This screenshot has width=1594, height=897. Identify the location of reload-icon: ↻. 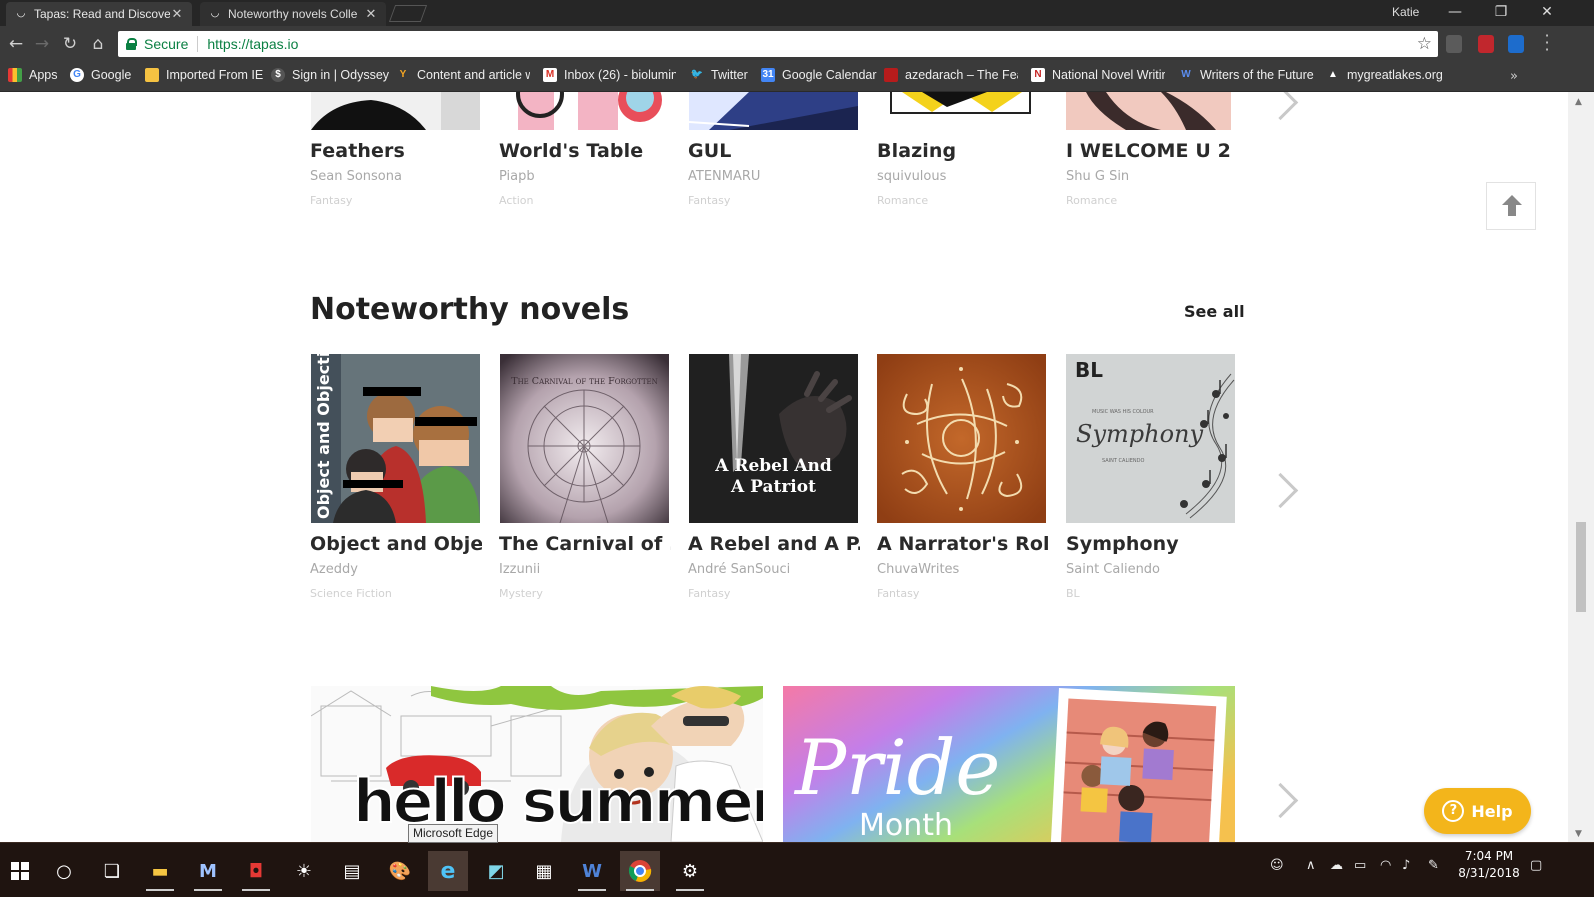
(70, 44).